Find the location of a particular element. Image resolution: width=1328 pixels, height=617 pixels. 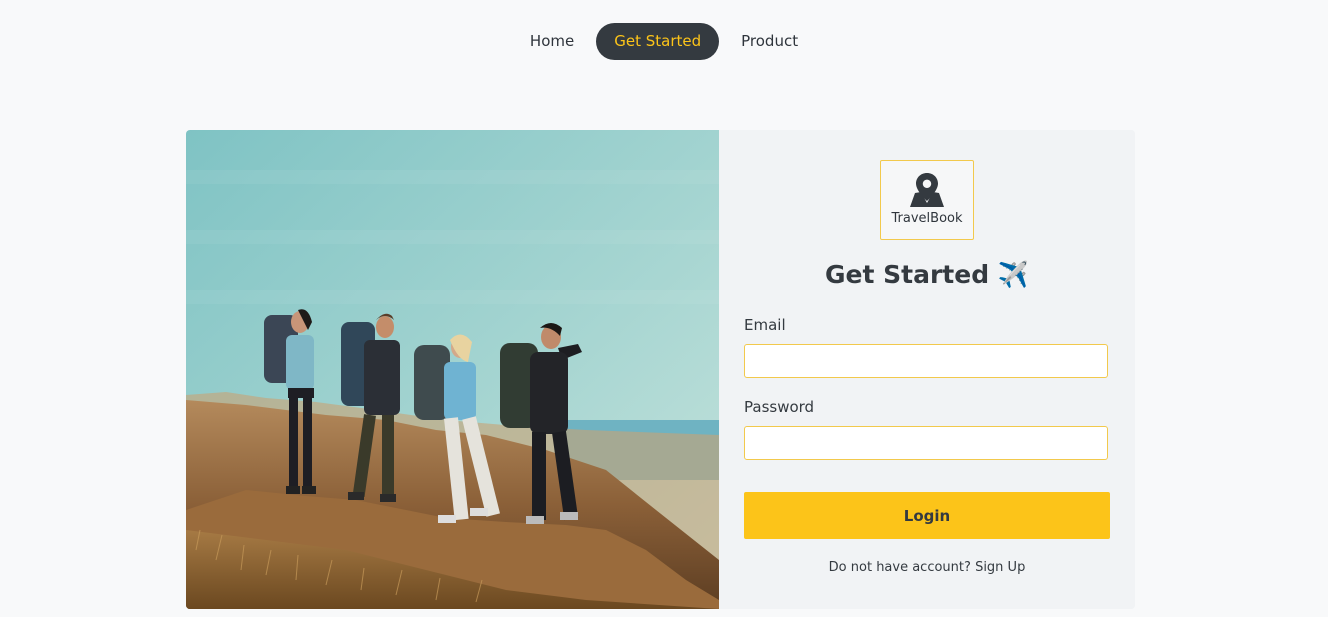

logo-text: TravelBook is located at coordinates (927, 218).